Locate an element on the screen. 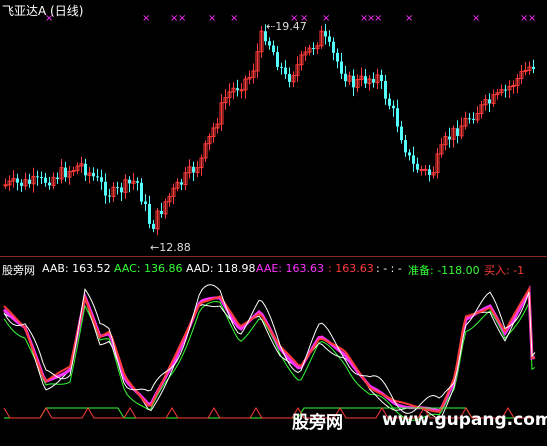 The height and width of the screenshot is (446, 547). high-price-label: ⇠19.47 is located at coordinates (286, 26).